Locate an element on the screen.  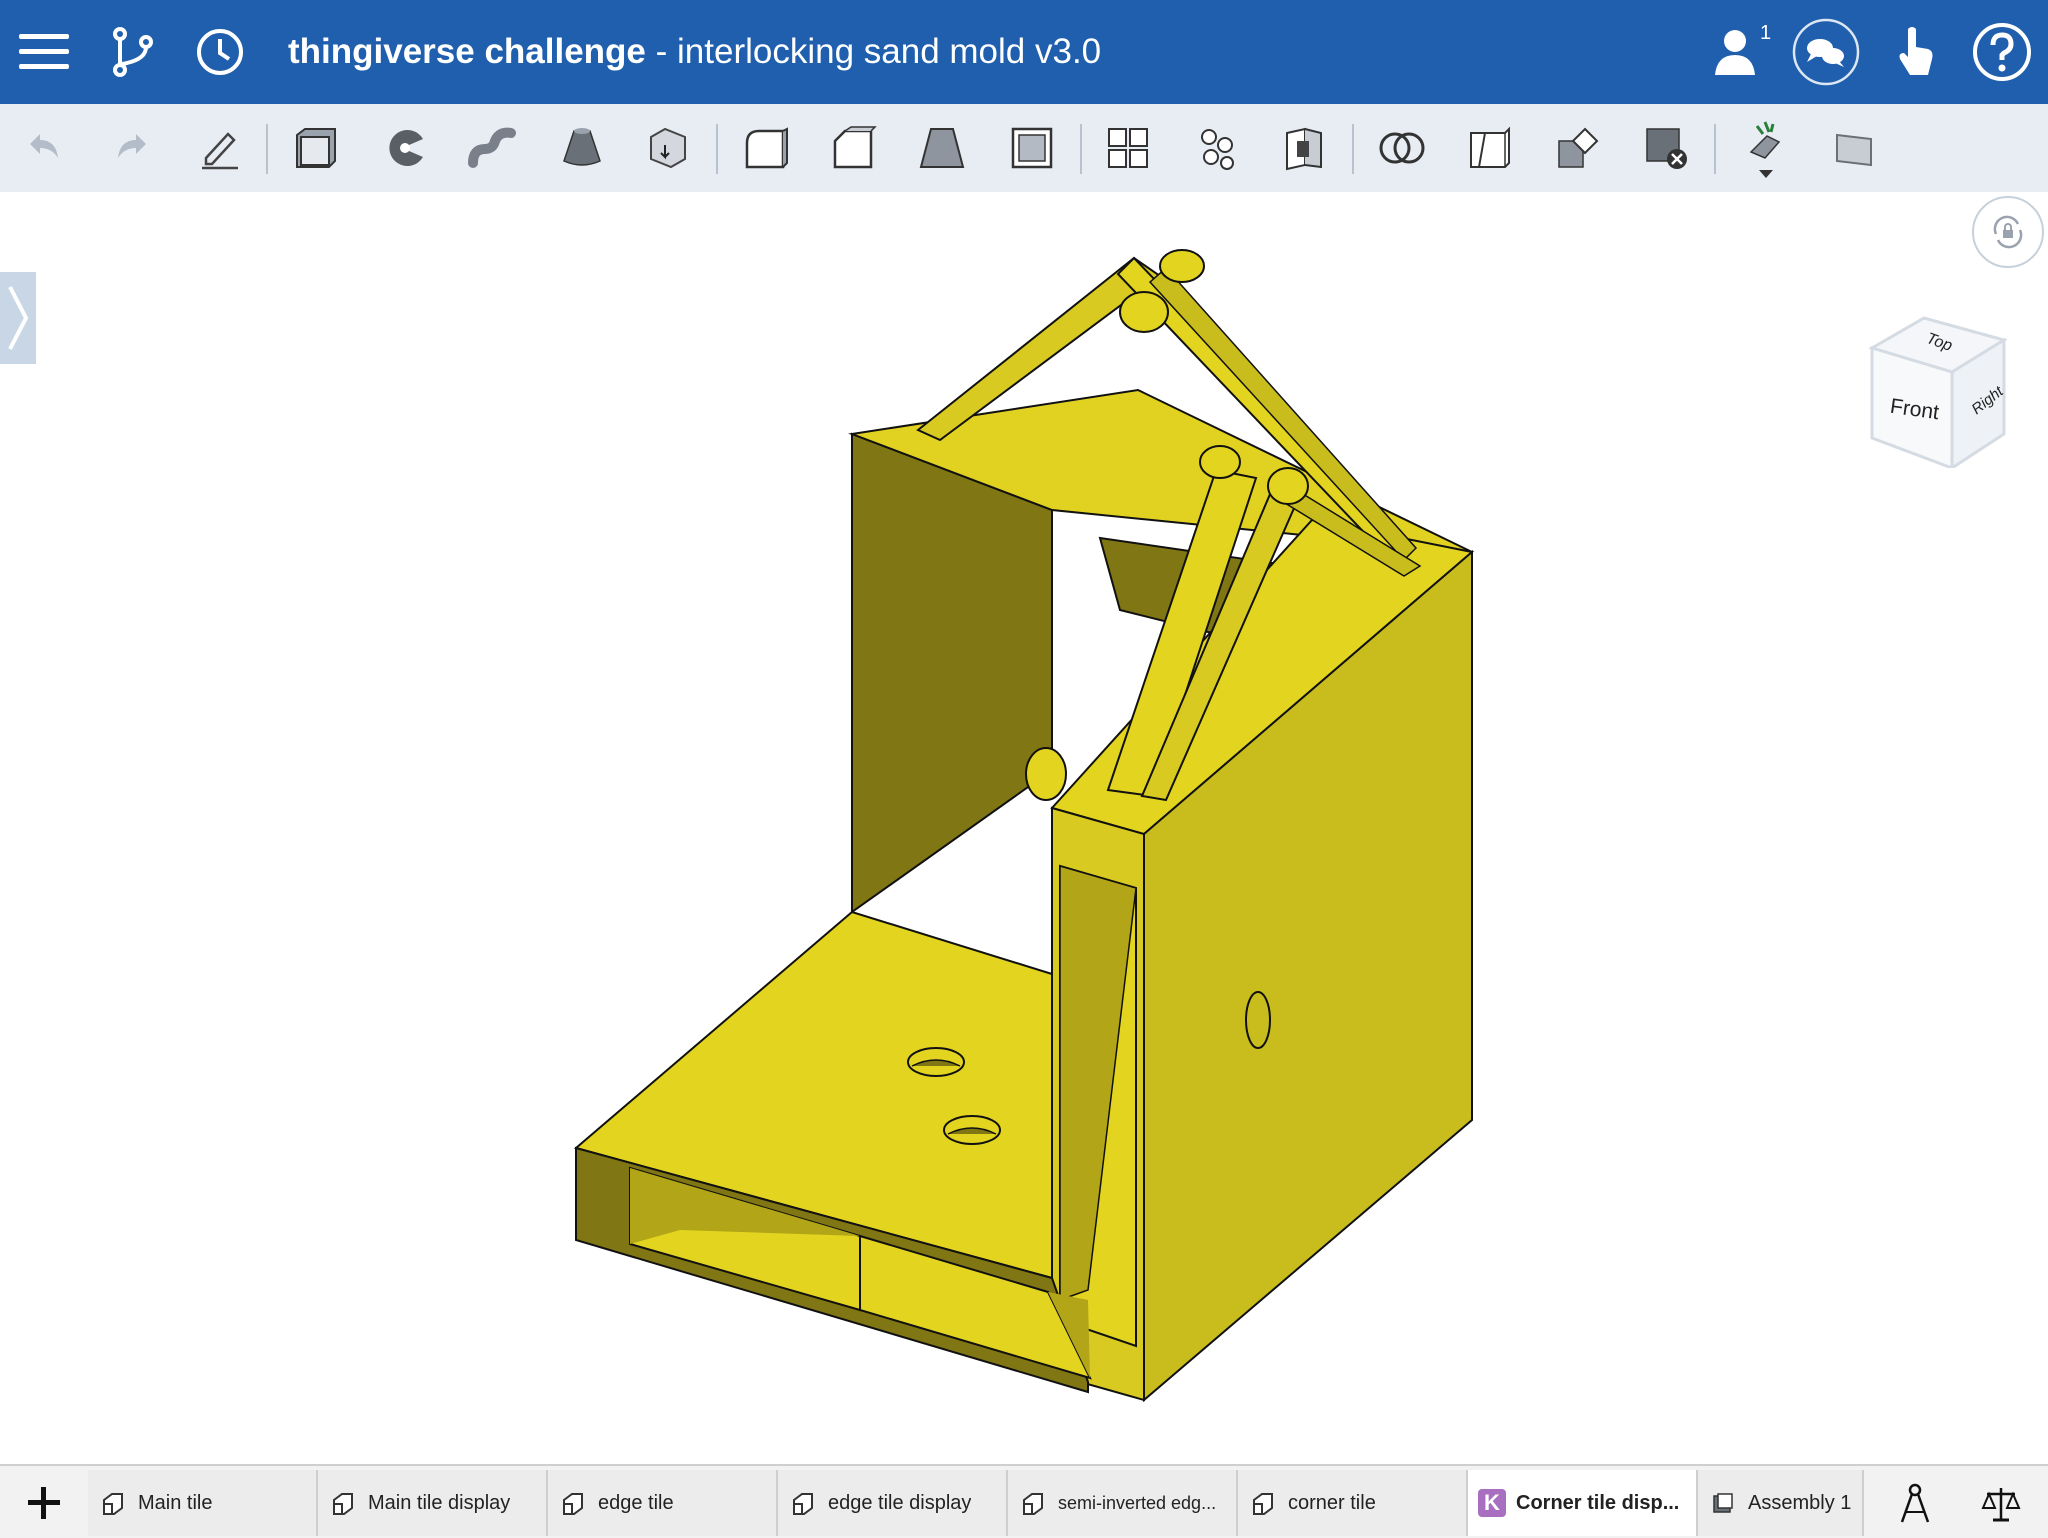
document-name: interlocking sand mold v3.0 is located at coordinates (889, 51).